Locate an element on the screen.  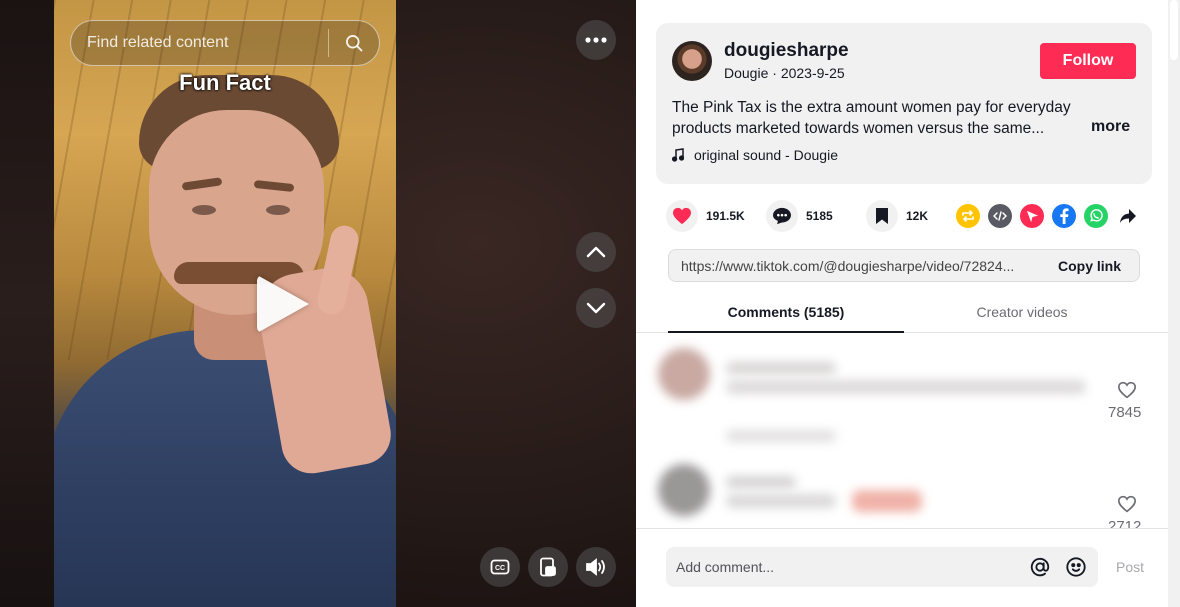
related-search is located at coordinates (225, 43).